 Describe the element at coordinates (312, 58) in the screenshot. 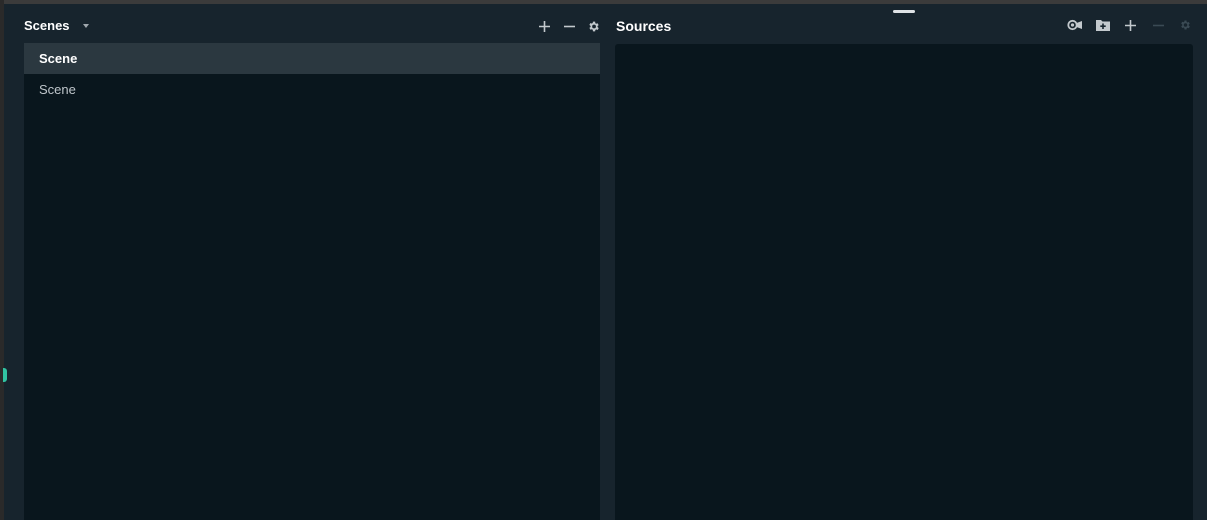

I see `scene-item-active: Scene` at that location.